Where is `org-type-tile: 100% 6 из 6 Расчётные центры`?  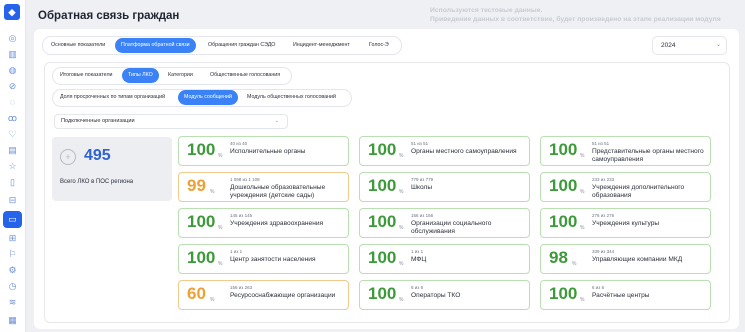 org-type-tile: 100% 6 из 6 Расчётные центры is located at coordinates (625, 295).